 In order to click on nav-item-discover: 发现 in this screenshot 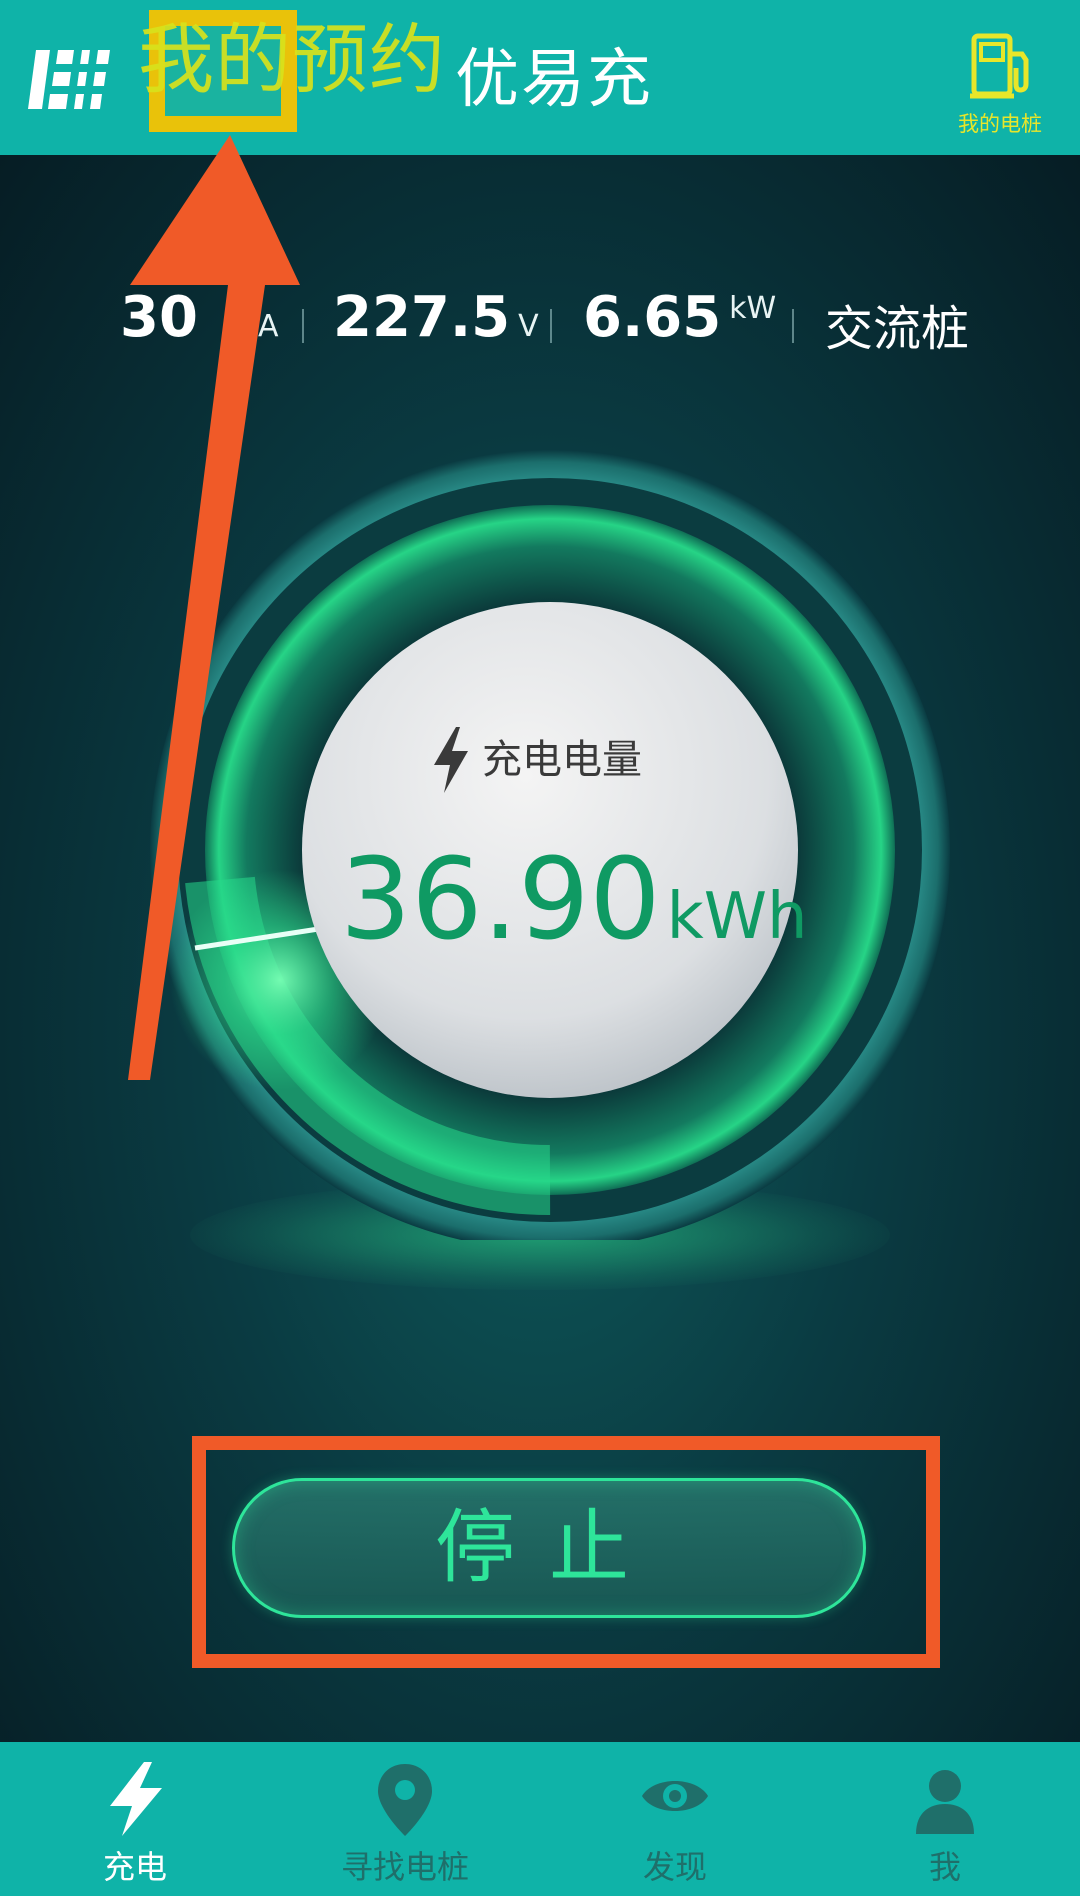, I will do `click(675, 1819)`.